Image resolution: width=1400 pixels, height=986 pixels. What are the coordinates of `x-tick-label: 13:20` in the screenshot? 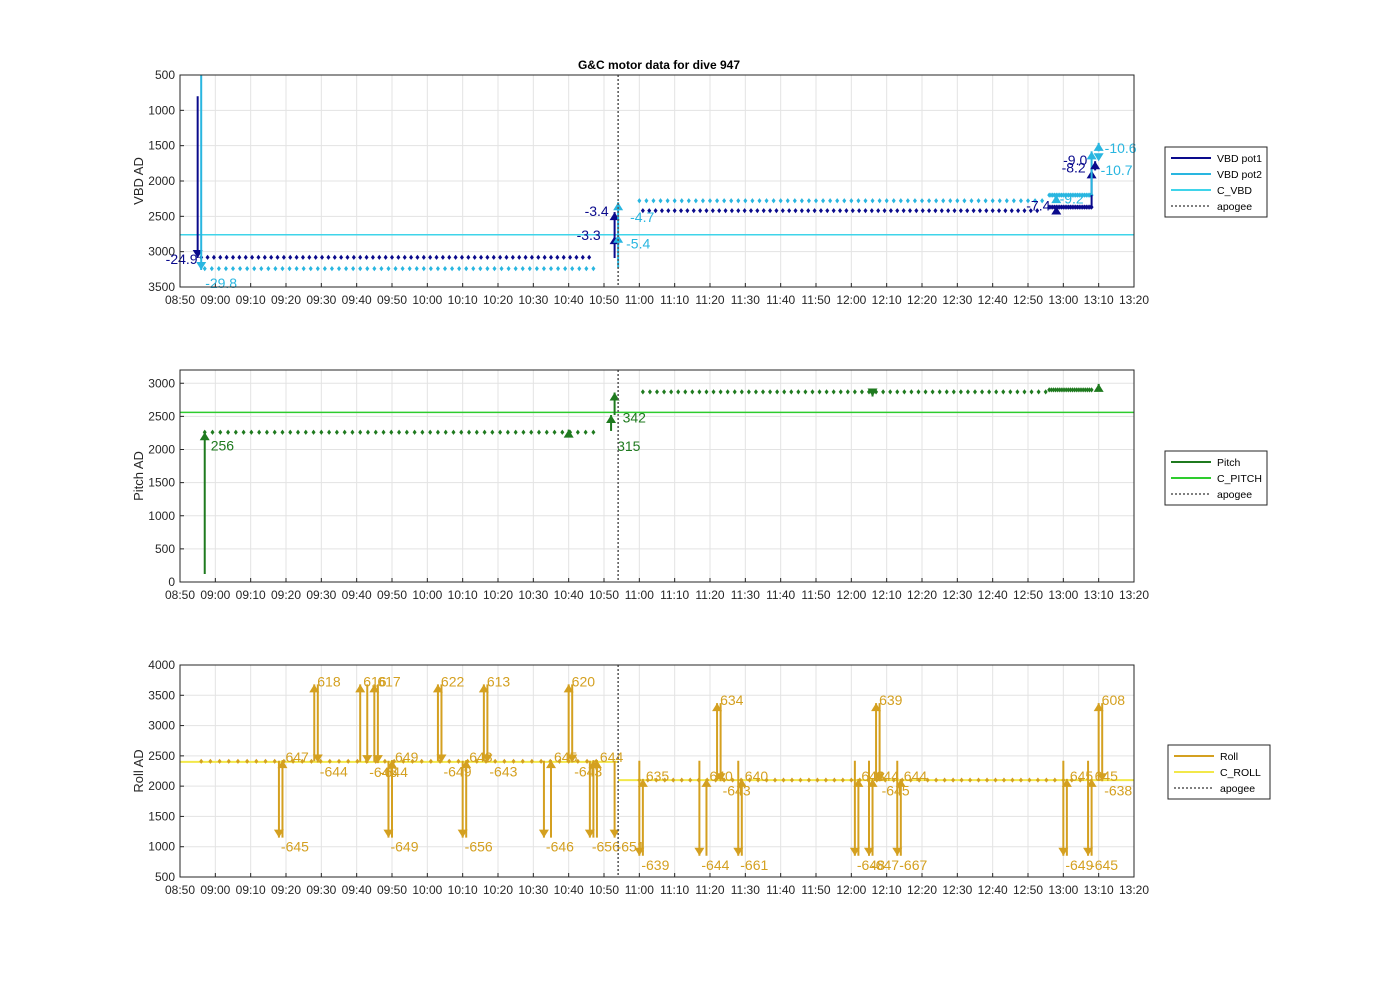 It's located at (1134, 300).